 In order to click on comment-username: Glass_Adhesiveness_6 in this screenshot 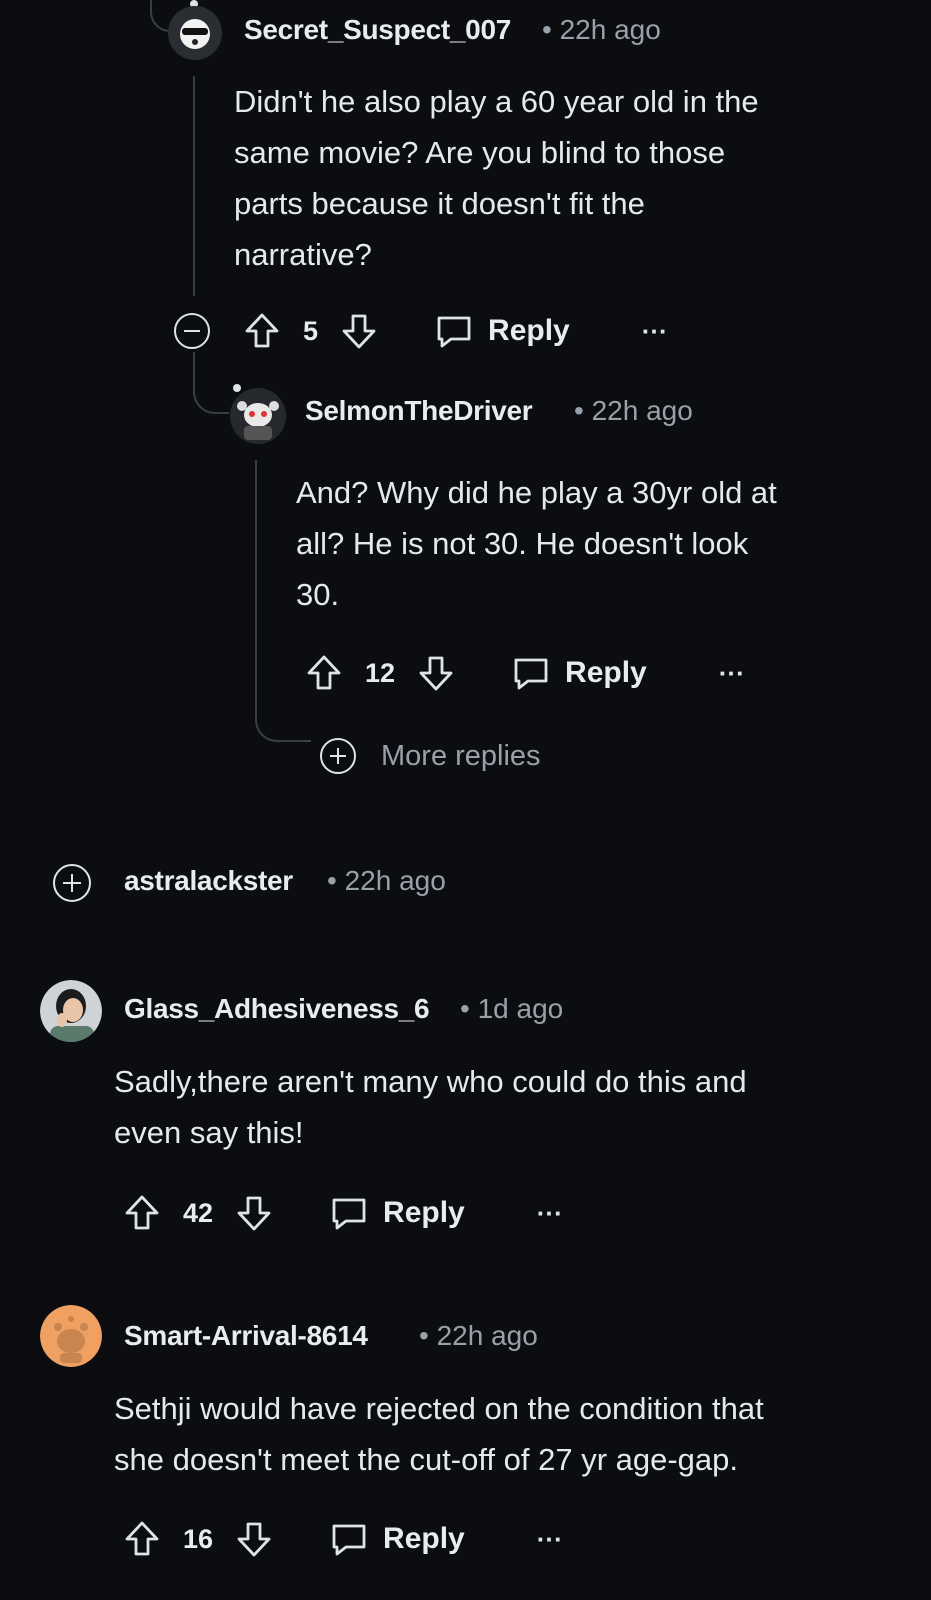, I will do `click(277, 1009)`.